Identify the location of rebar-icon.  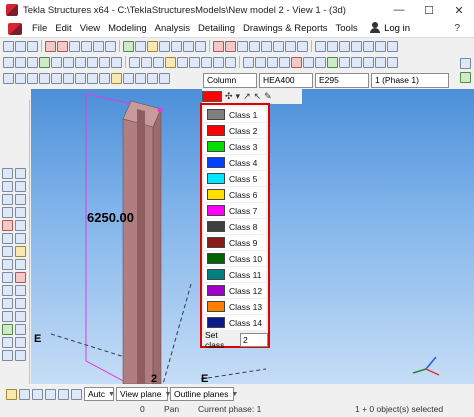
(392, 46).